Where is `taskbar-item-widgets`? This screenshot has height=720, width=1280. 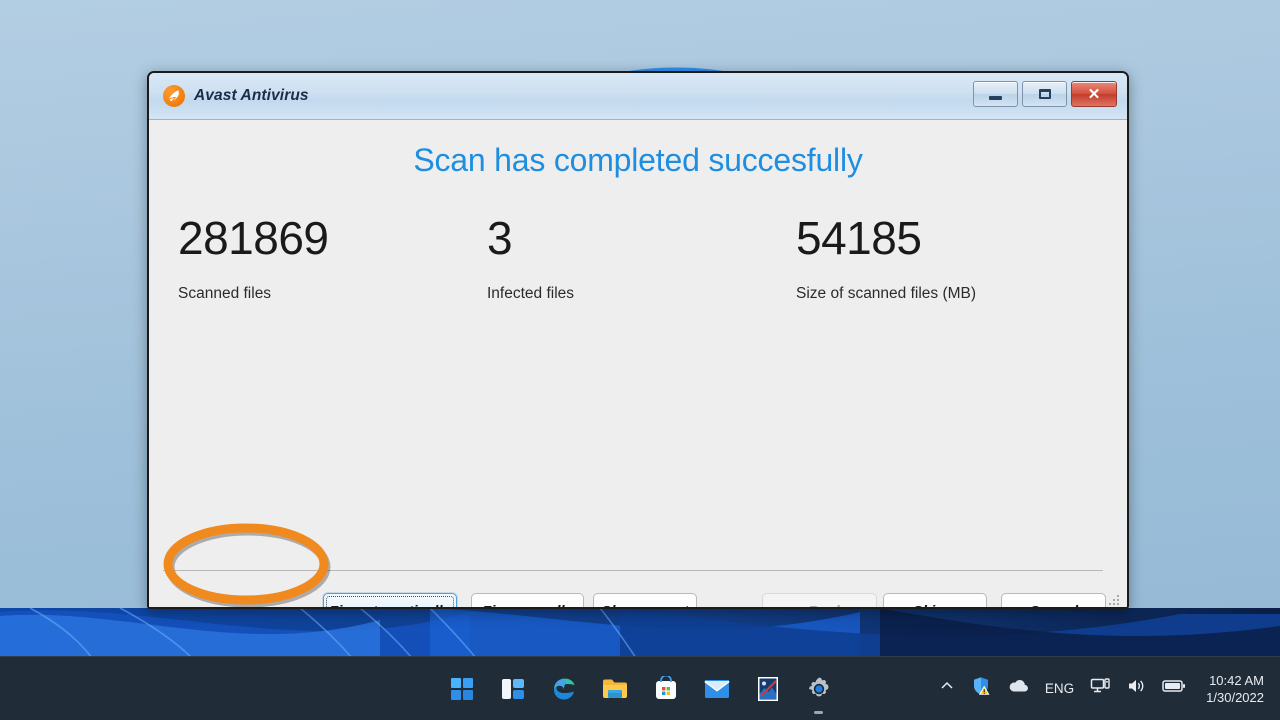
taskbar-item-widgets is located at coordinates (513, 689).